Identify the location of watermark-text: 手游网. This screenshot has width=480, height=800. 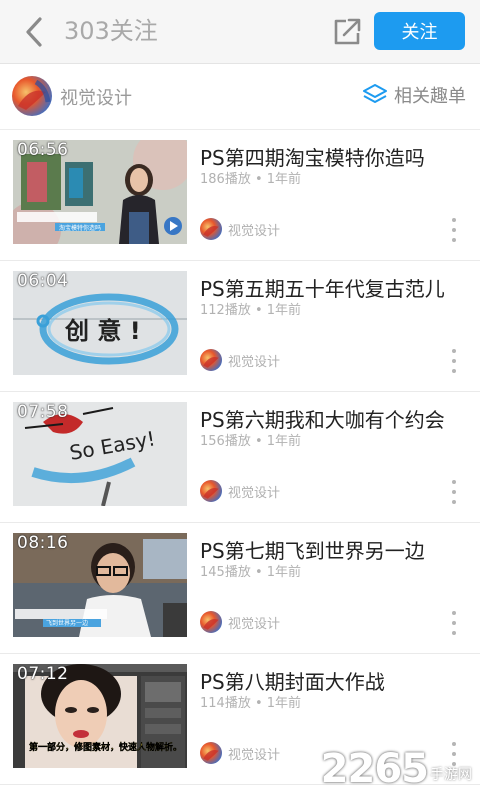
(451, 775).